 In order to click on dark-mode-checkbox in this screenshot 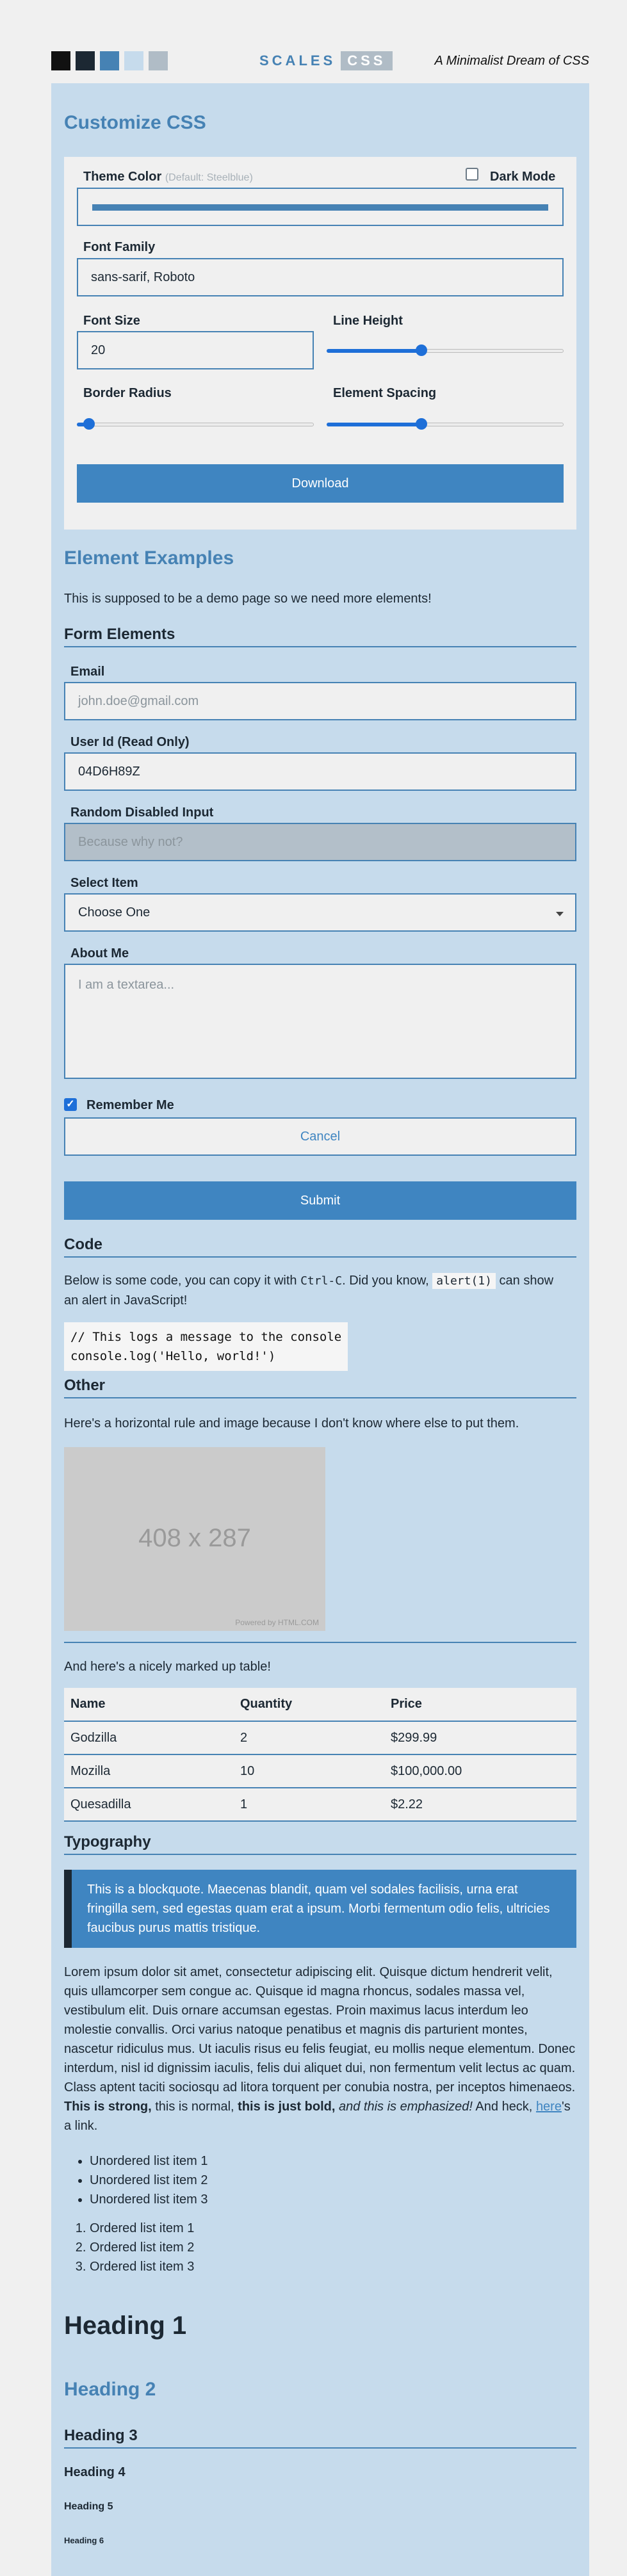, I will do `click(472, 174)`.